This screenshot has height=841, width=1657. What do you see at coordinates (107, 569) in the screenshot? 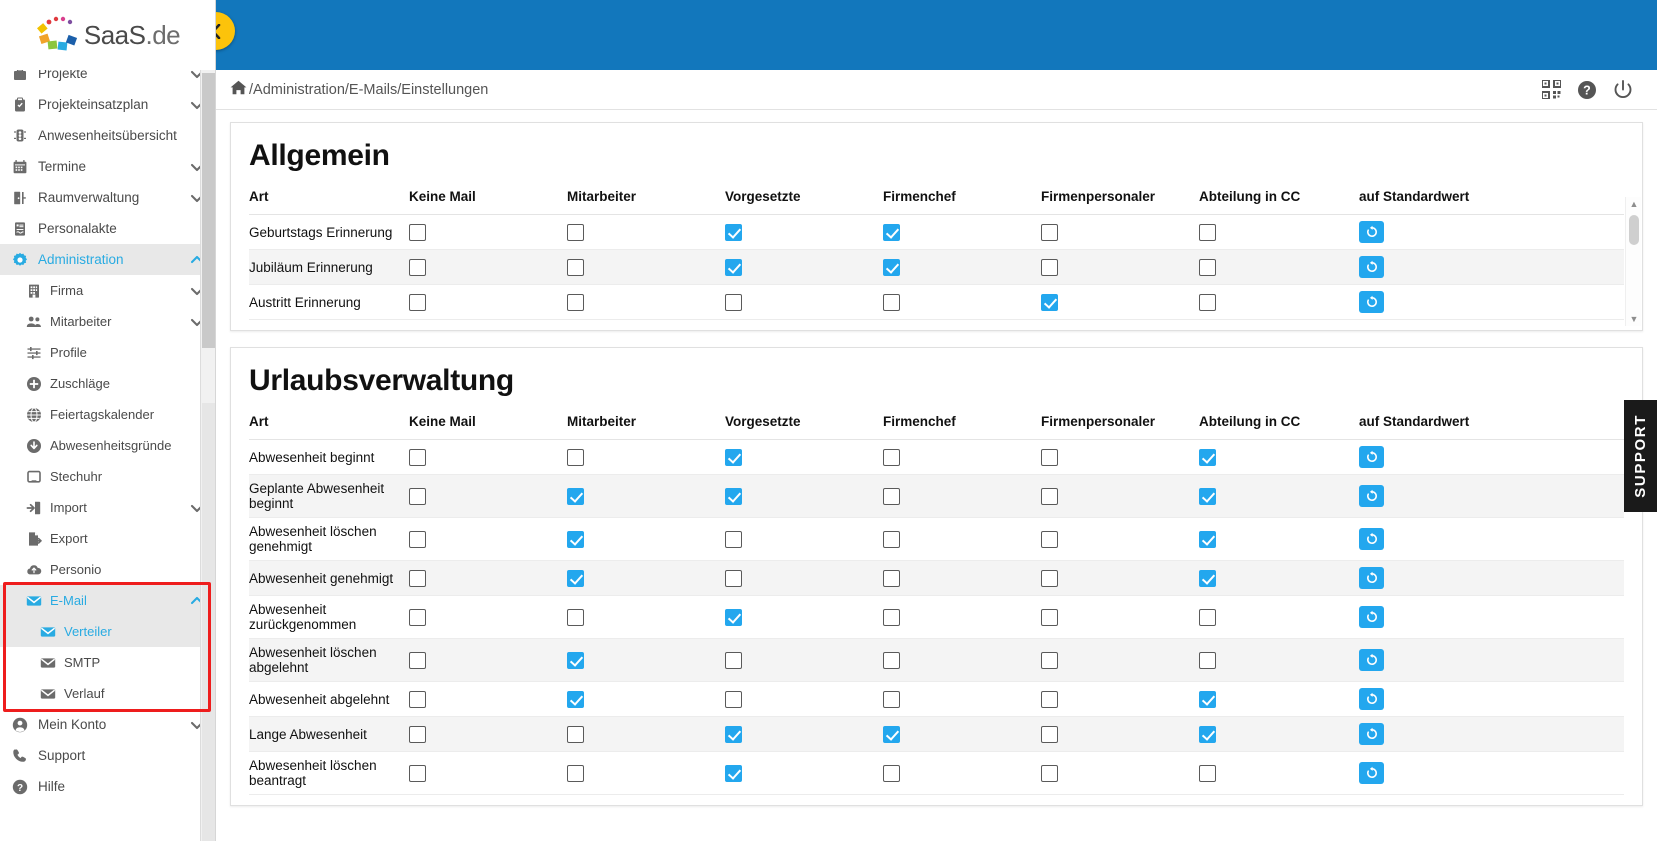
I see `sidebar-item-personio: Personio` at bounding box center [107, 569].